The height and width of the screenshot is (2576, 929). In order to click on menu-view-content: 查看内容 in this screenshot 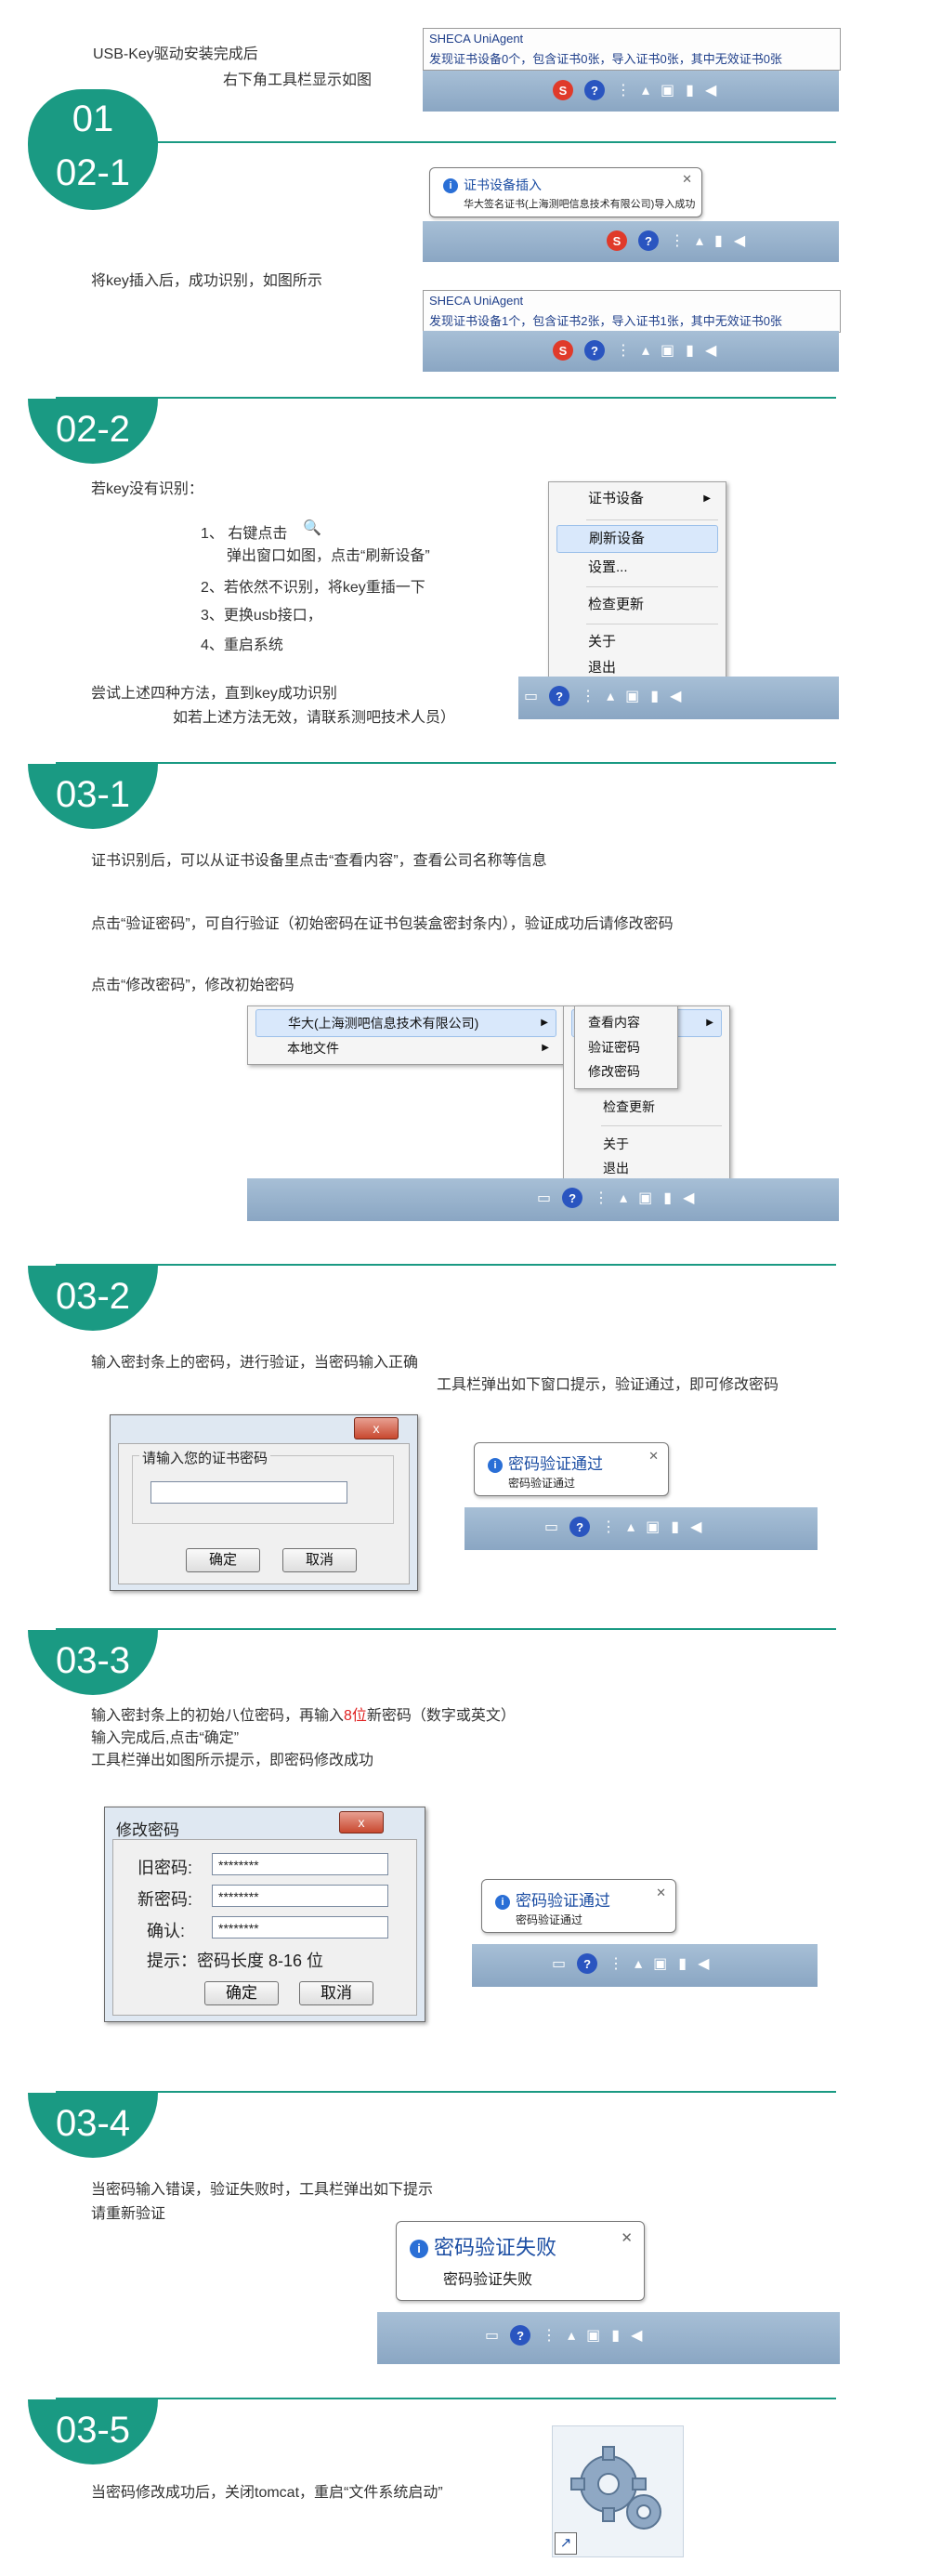, I will do `click(626, 1022)`.